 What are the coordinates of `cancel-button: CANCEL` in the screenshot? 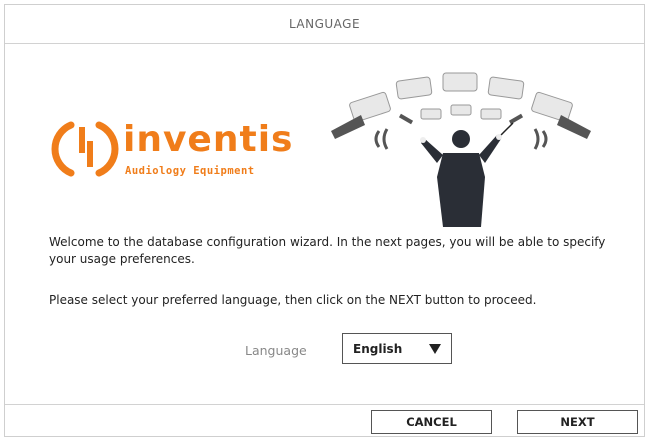 It's located at (431, 422).